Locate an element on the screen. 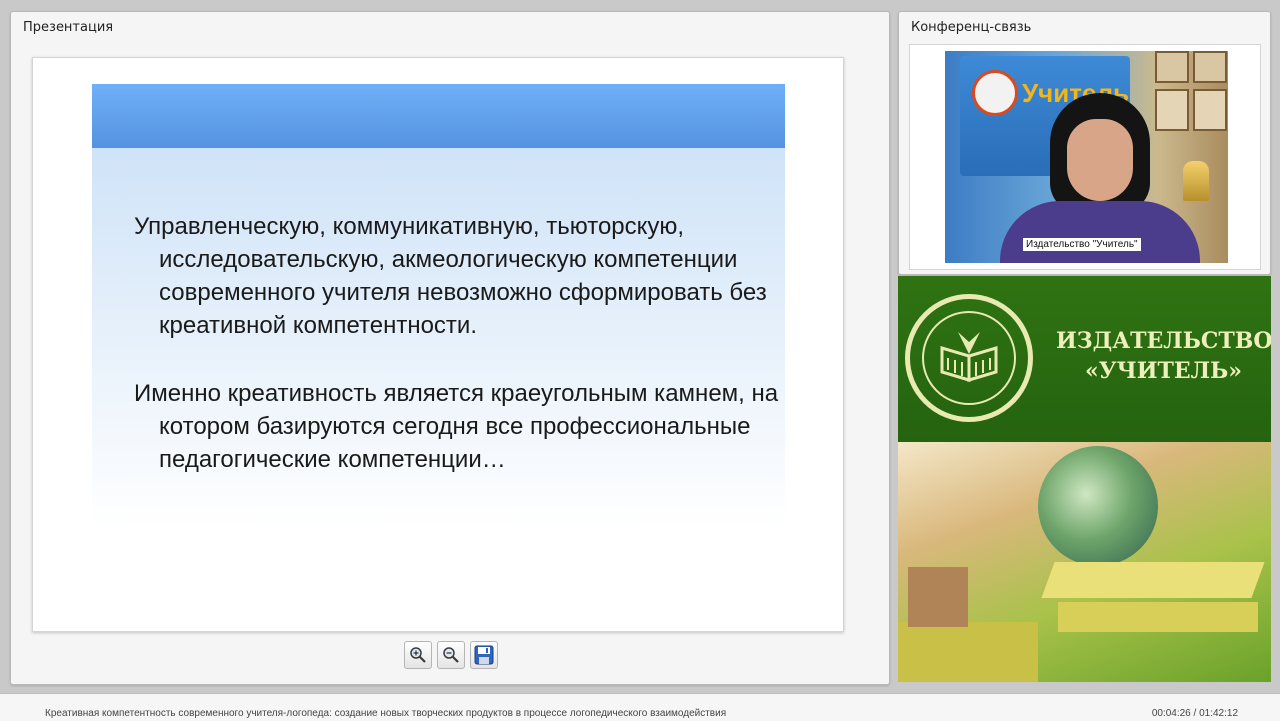 The image size is (1280, 721). conference-panel-title: Конференц-связь is located at coordinates (971, 27).